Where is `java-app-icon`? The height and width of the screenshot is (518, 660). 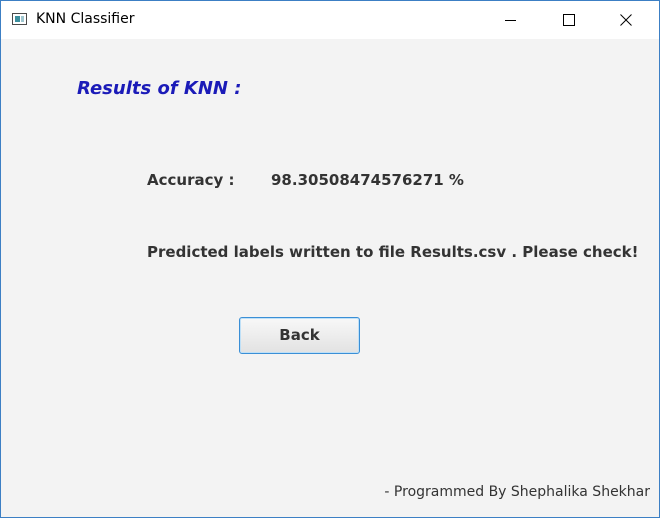
java-app-icon is located at coordinates (19, 19).